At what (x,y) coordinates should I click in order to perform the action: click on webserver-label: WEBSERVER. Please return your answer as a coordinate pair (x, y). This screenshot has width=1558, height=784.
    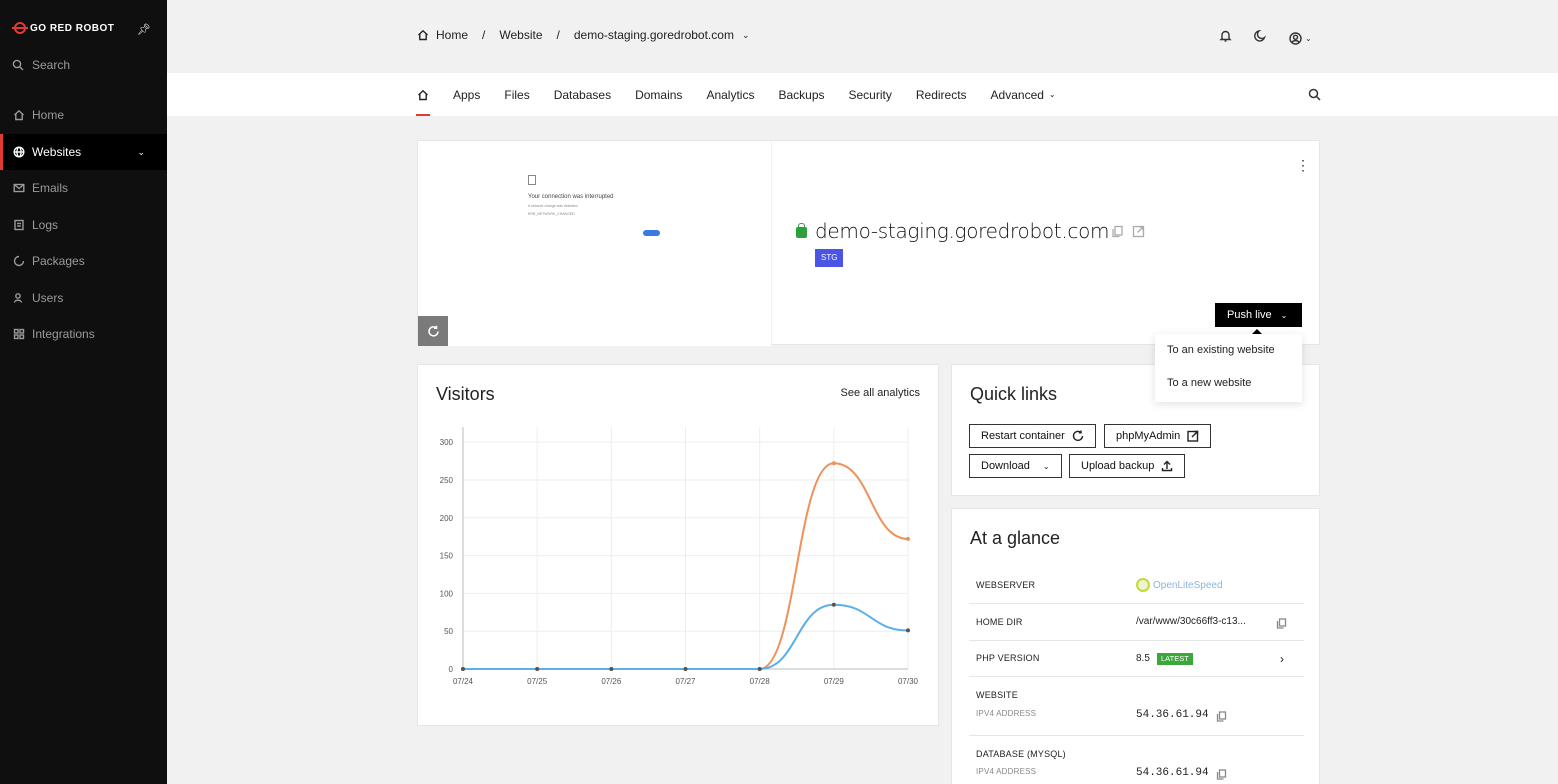
    Looking at the image, I should click on (1006, 585).